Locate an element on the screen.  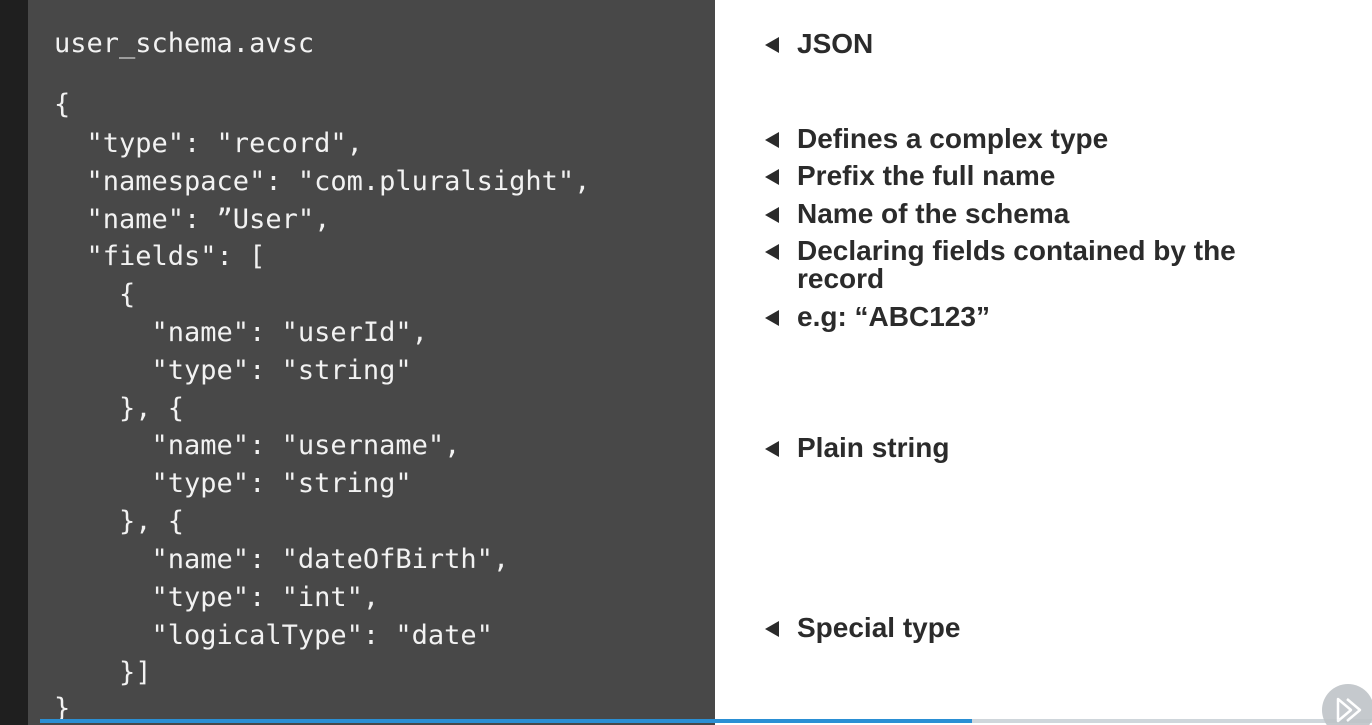
annotation-item: Prefix the full name is located at coordinates (910, 176).